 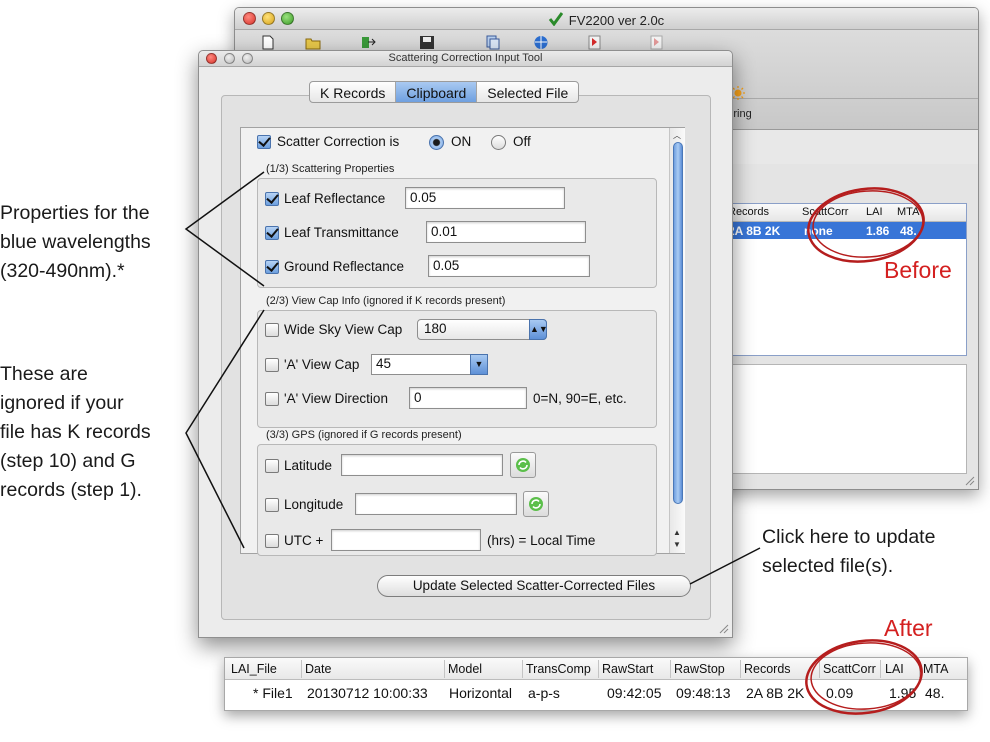 I want to click on cell-scattcorr: 0.09, so click(x=840, y=693).